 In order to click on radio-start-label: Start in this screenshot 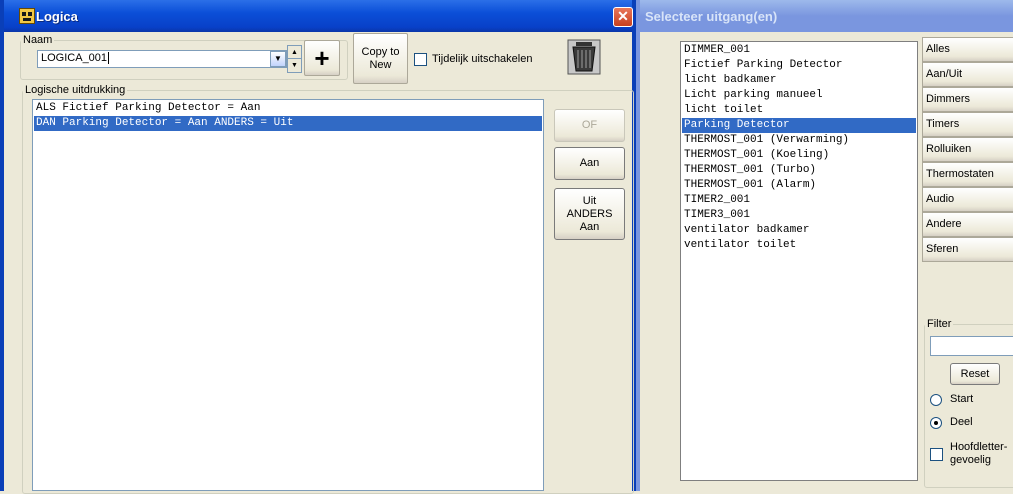, I will do `click(962, 399)`.